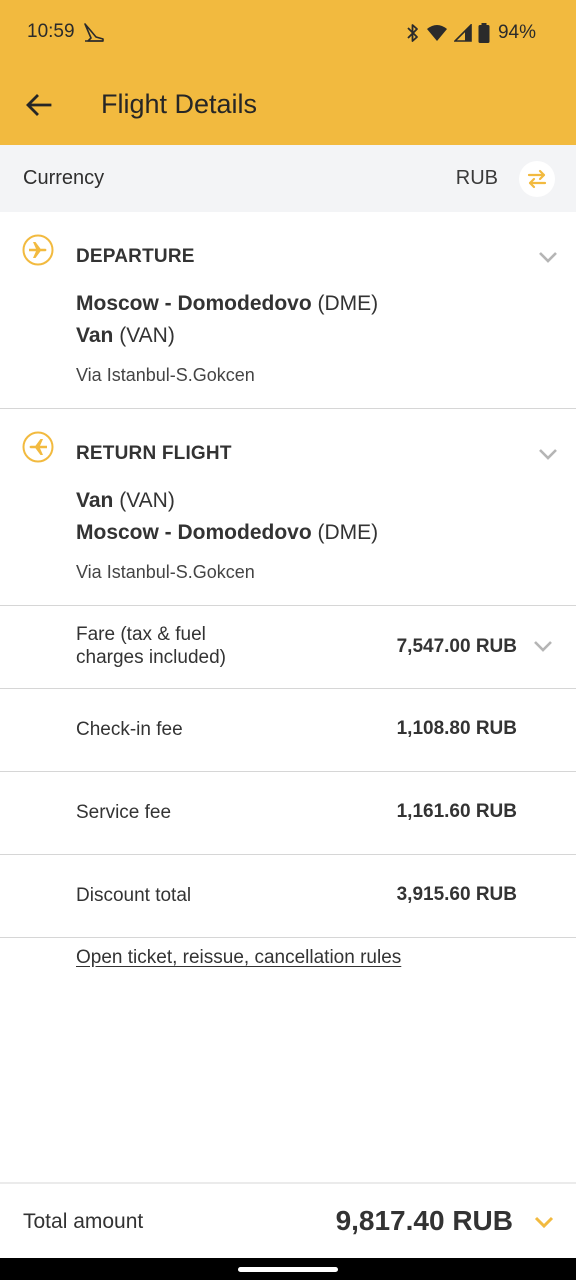 This screenshot has width=576, height=1280. I want to click on discount-total-value: 3,915.60 RUB, so click(456, 894).